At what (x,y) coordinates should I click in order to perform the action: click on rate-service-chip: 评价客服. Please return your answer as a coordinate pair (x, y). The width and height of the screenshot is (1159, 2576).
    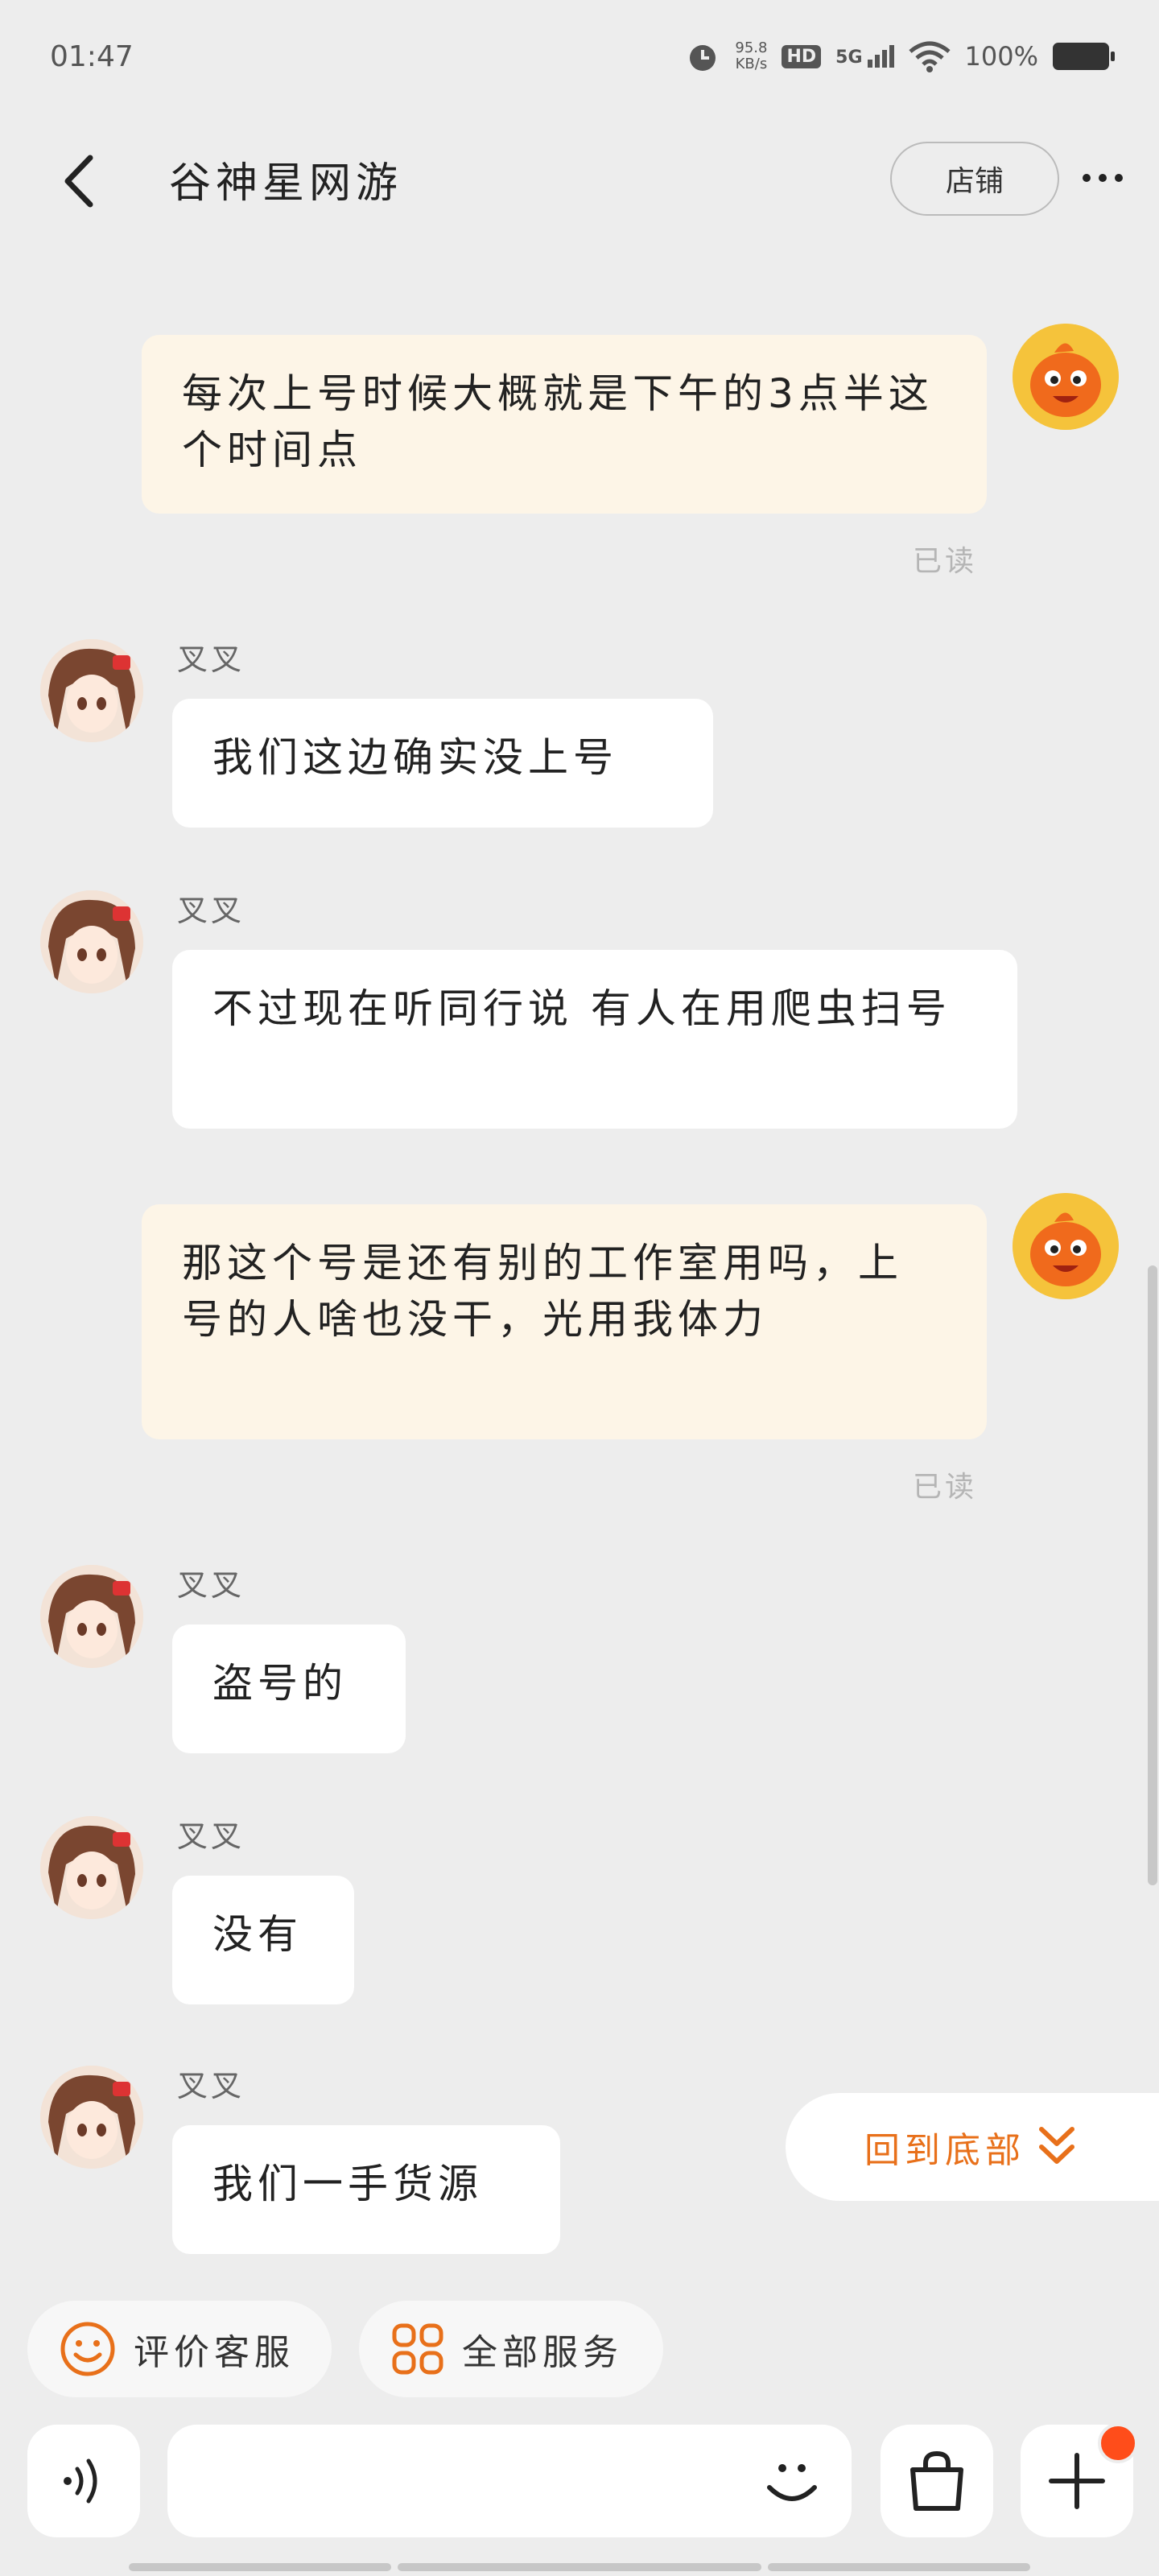
    Looking at the image, I should click on (179, 2349).